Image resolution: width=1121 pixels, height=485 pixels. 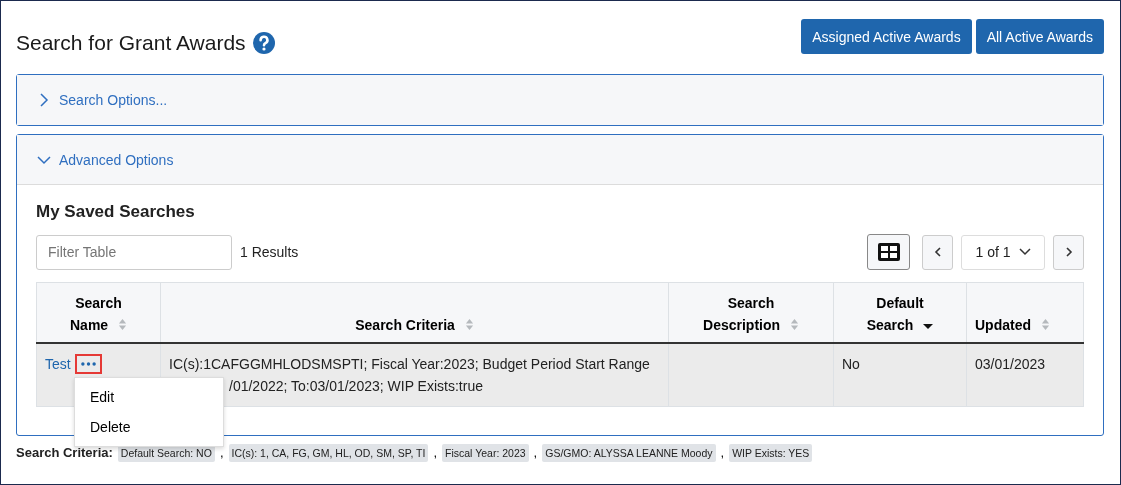 I want to click on criteria-tag: Fiscal Year: 2023, so click(x=485, y=452).